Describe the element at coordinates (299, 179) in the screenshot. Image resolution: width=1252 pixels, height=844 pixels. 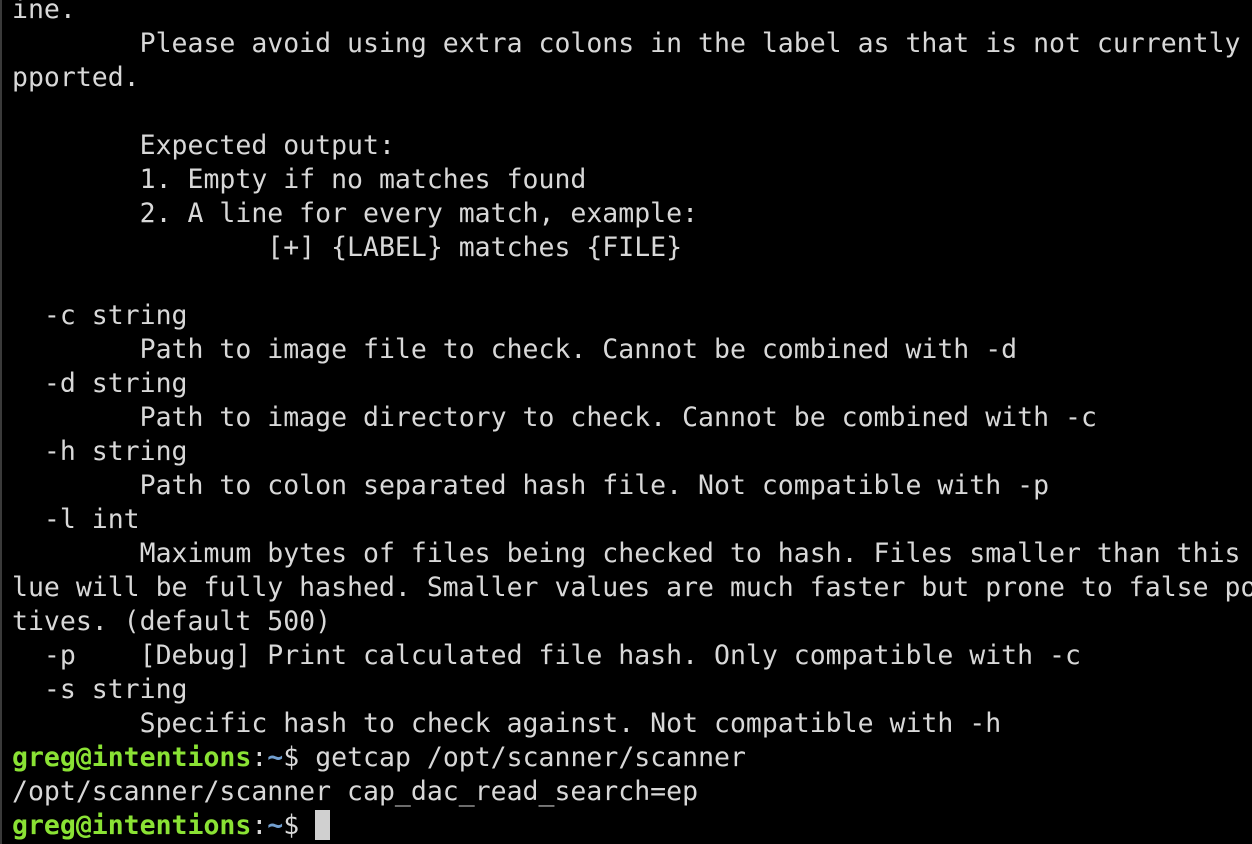
I see `output-line: 1. Empty if no matches found` at that location.